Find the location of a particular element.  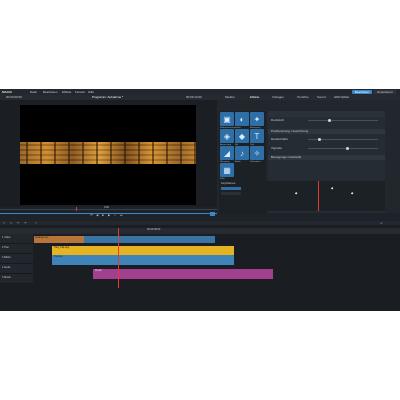

effect-tile-decoration: ✧ is located at coordinates (257, 153).